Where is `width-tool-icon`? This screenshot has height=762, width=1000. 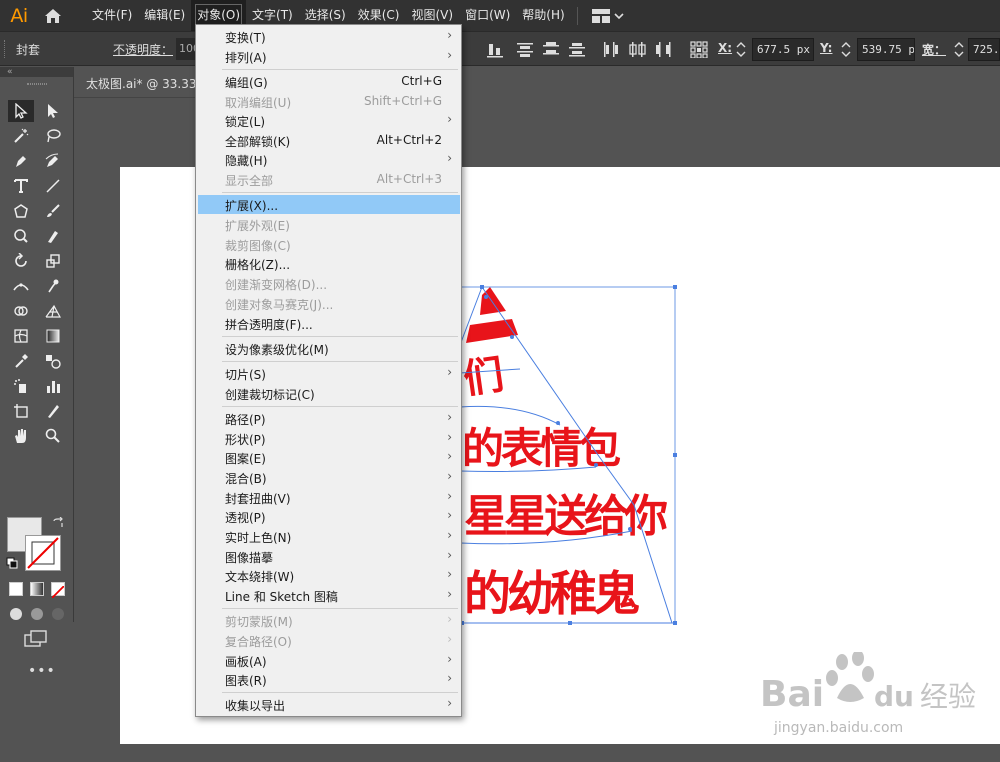 width-tool-icon is located at coordinates (21, 286).